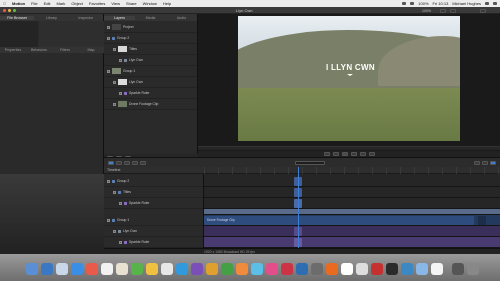  Describe the element at coordinates (150, 71) in the screenshot. I see `layer-row-group-1: Group 1` at that location.